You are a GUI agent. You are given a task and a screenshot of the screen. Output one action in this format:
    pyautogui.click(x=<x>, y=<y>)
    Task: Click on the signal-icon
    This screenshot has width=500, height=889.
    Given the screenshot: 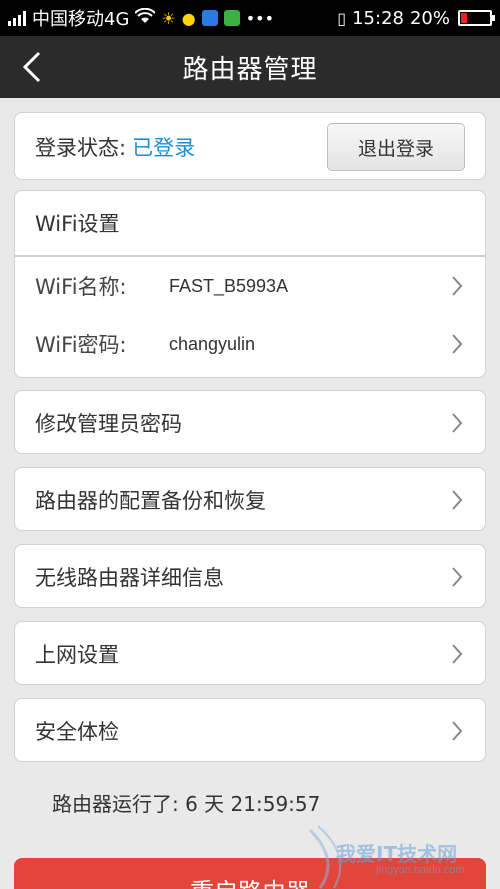 What is the action you would take?
    pyautogui.click(x=17, y=18)
    